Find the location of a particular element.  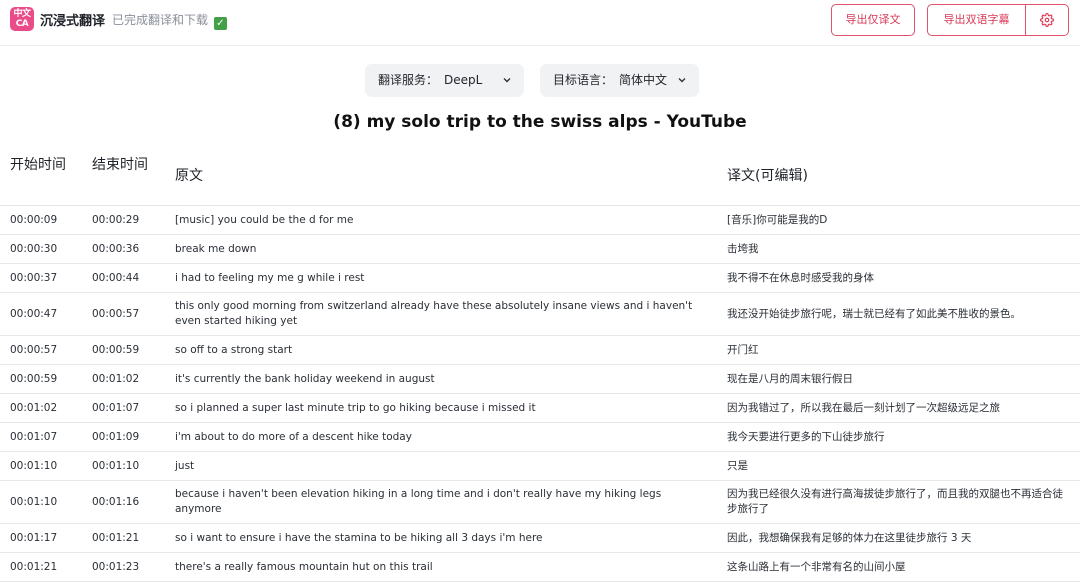

export-bilingual-group: 导出双语字幕 is located at coordinates (998, 20).